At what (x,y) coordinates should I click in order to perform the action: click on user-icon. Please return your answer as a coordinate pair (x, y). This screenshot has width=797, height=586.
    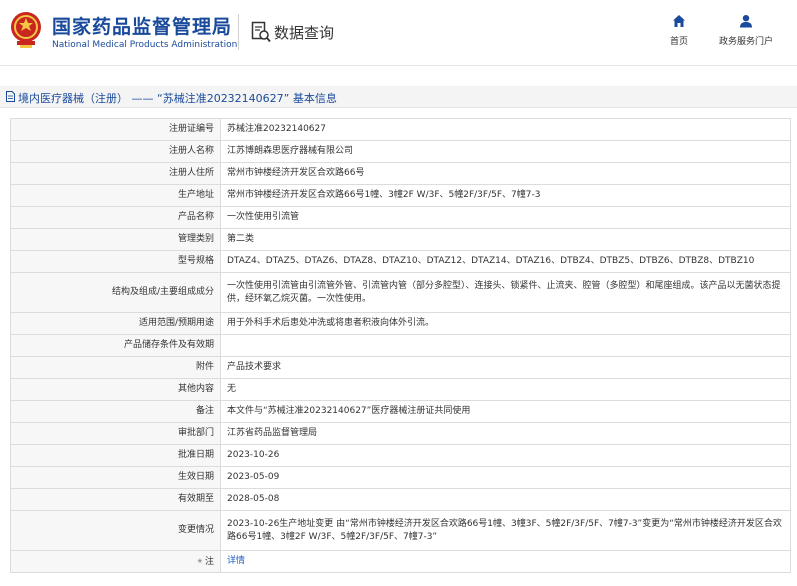
    Looking at the image, I should click on (746, 21).